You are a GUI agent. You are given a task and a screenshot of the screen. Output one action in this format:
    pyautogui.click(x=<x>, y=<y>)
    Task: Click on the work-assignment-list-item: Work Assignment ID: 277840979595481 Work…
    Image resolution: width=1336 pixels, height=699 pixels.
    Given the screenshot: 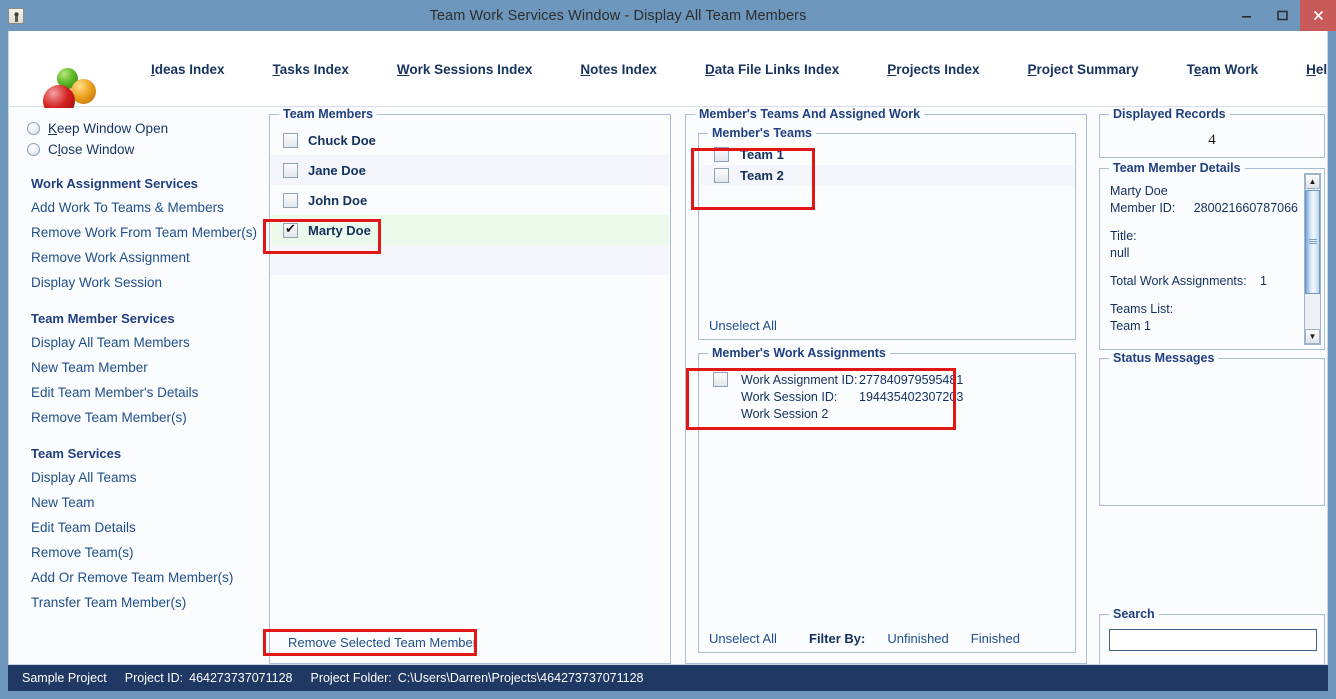 What is the action you would take?
    pyautogui.click(x=838, y=397)
    